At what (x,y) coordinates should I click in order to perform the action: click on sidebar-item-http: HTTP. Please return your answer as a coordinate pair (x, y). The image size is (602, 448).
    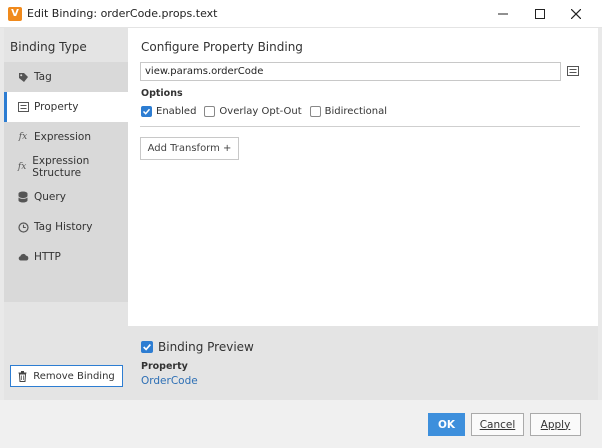
    Looking at the image, I should click on (66, 257).